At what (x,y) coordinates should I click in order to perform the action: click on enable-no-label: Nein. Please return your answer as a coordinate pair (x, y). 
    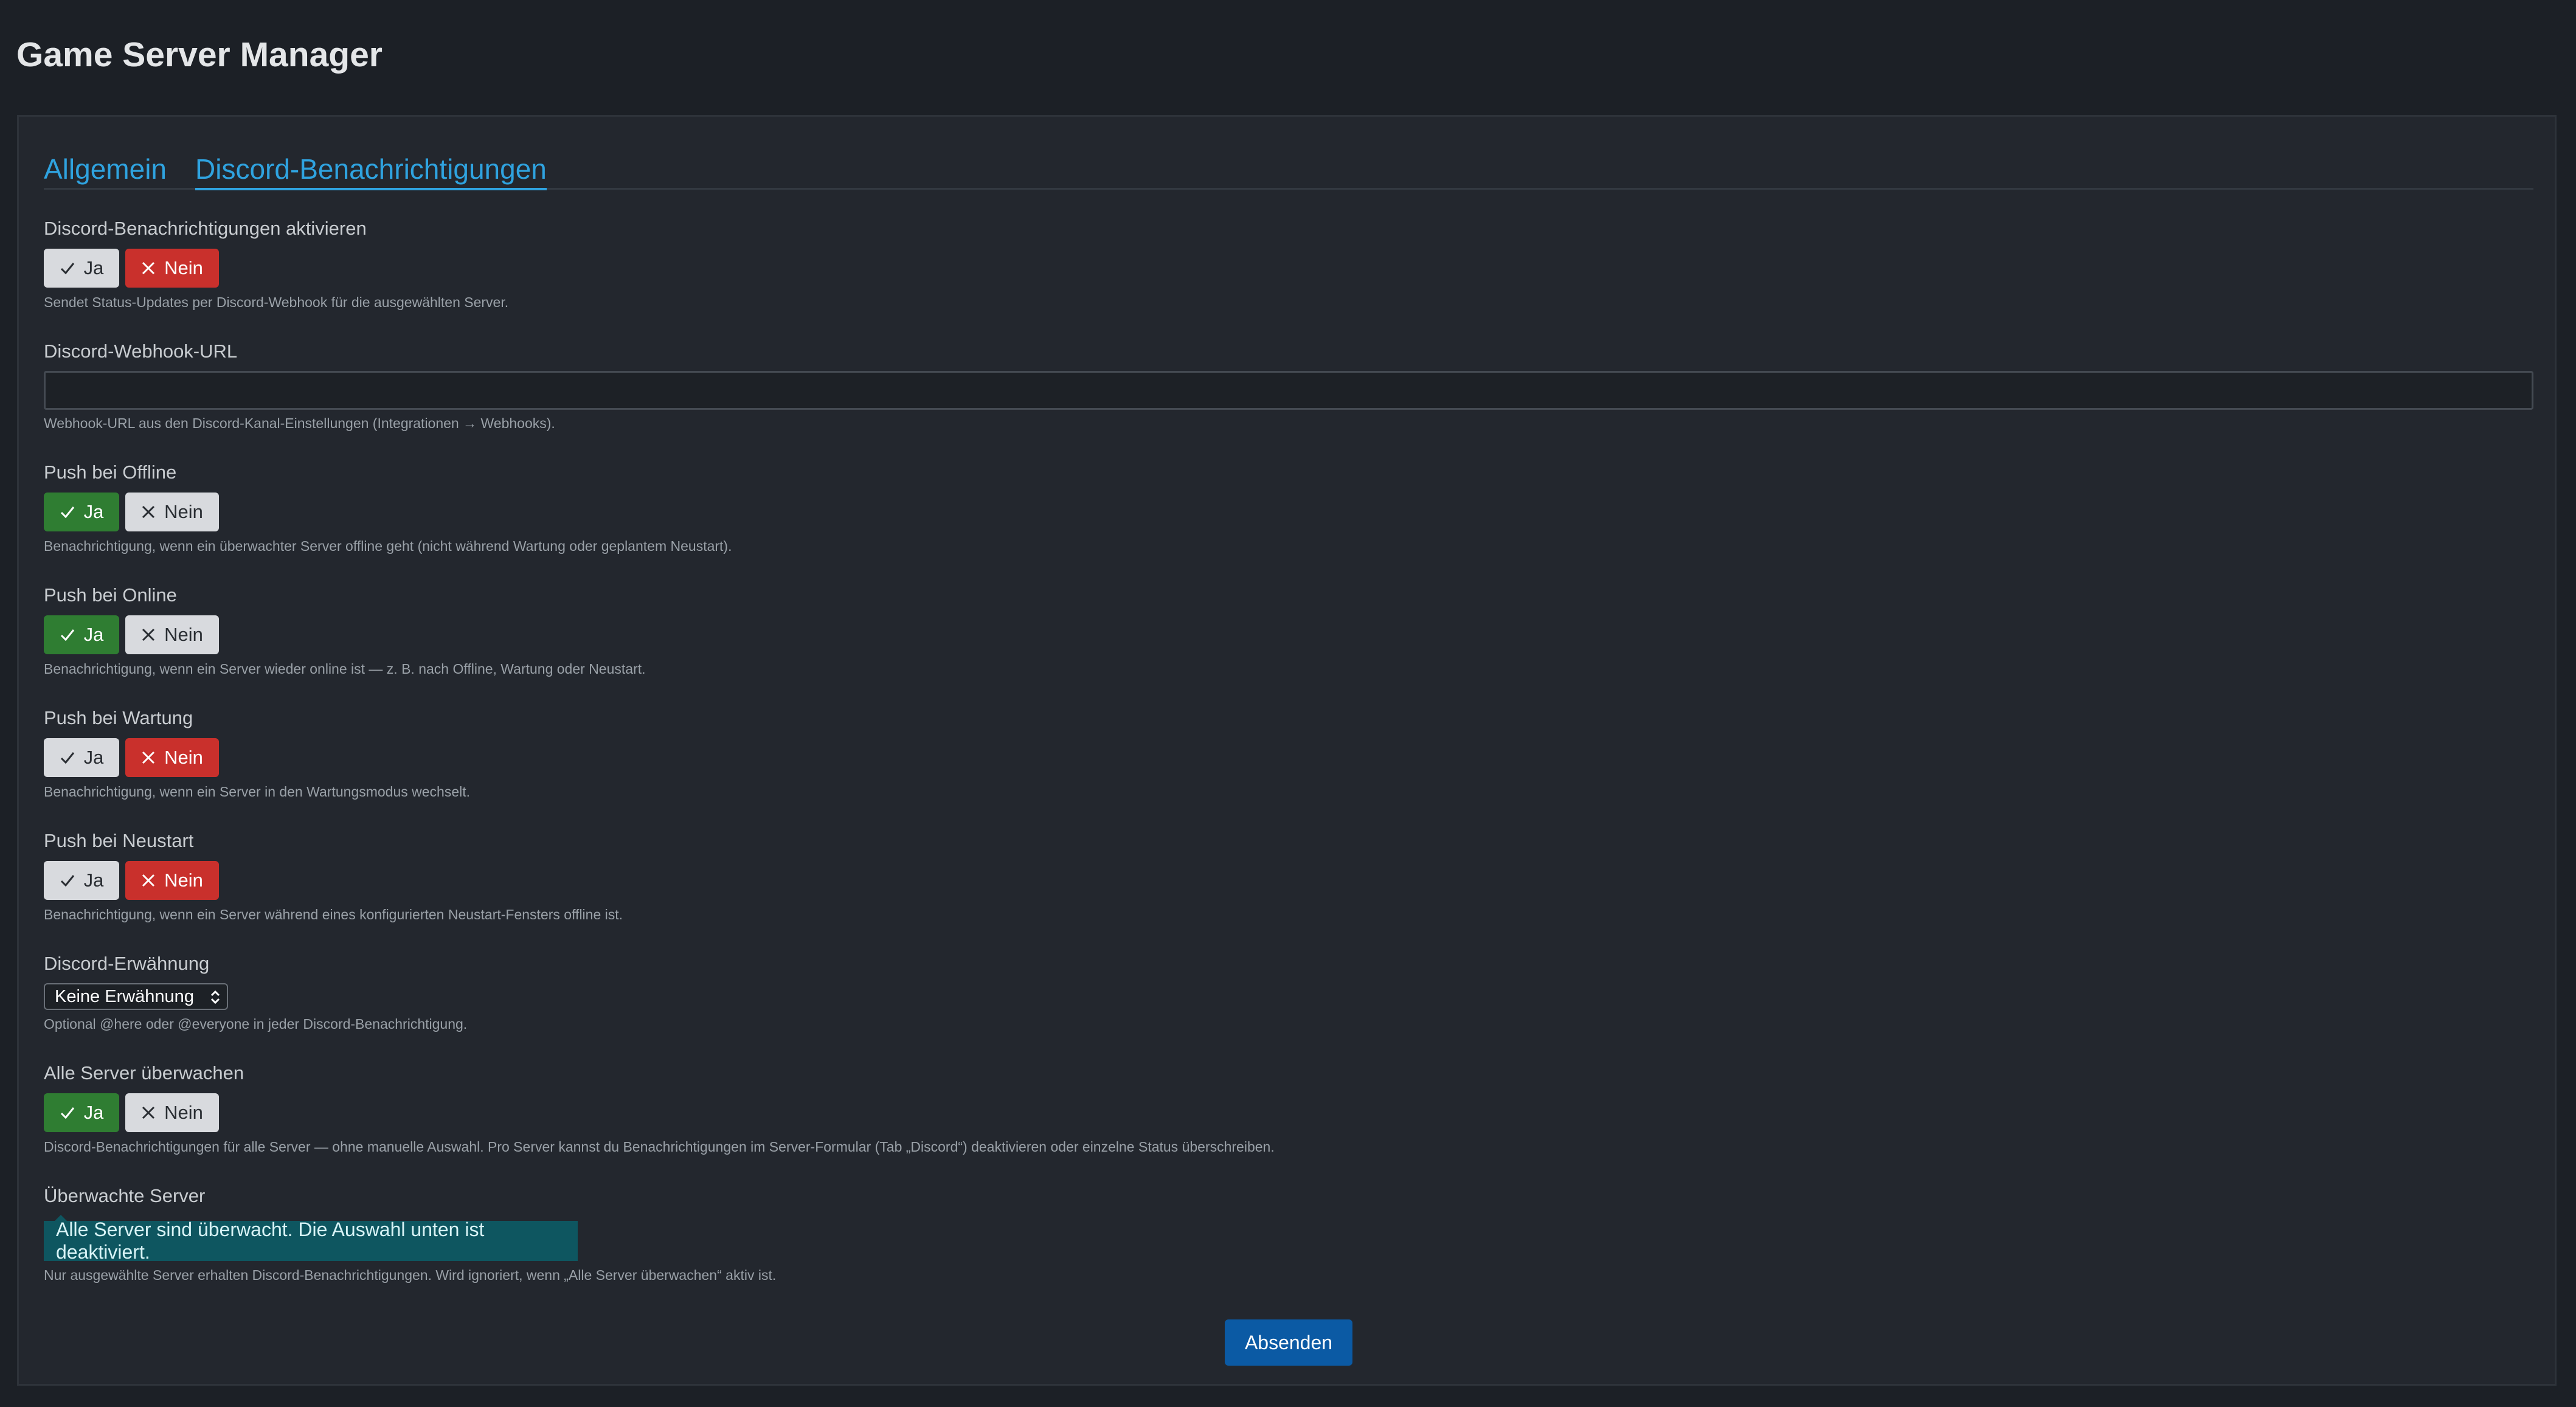
    Looking at the image, I should click on (183, 267).